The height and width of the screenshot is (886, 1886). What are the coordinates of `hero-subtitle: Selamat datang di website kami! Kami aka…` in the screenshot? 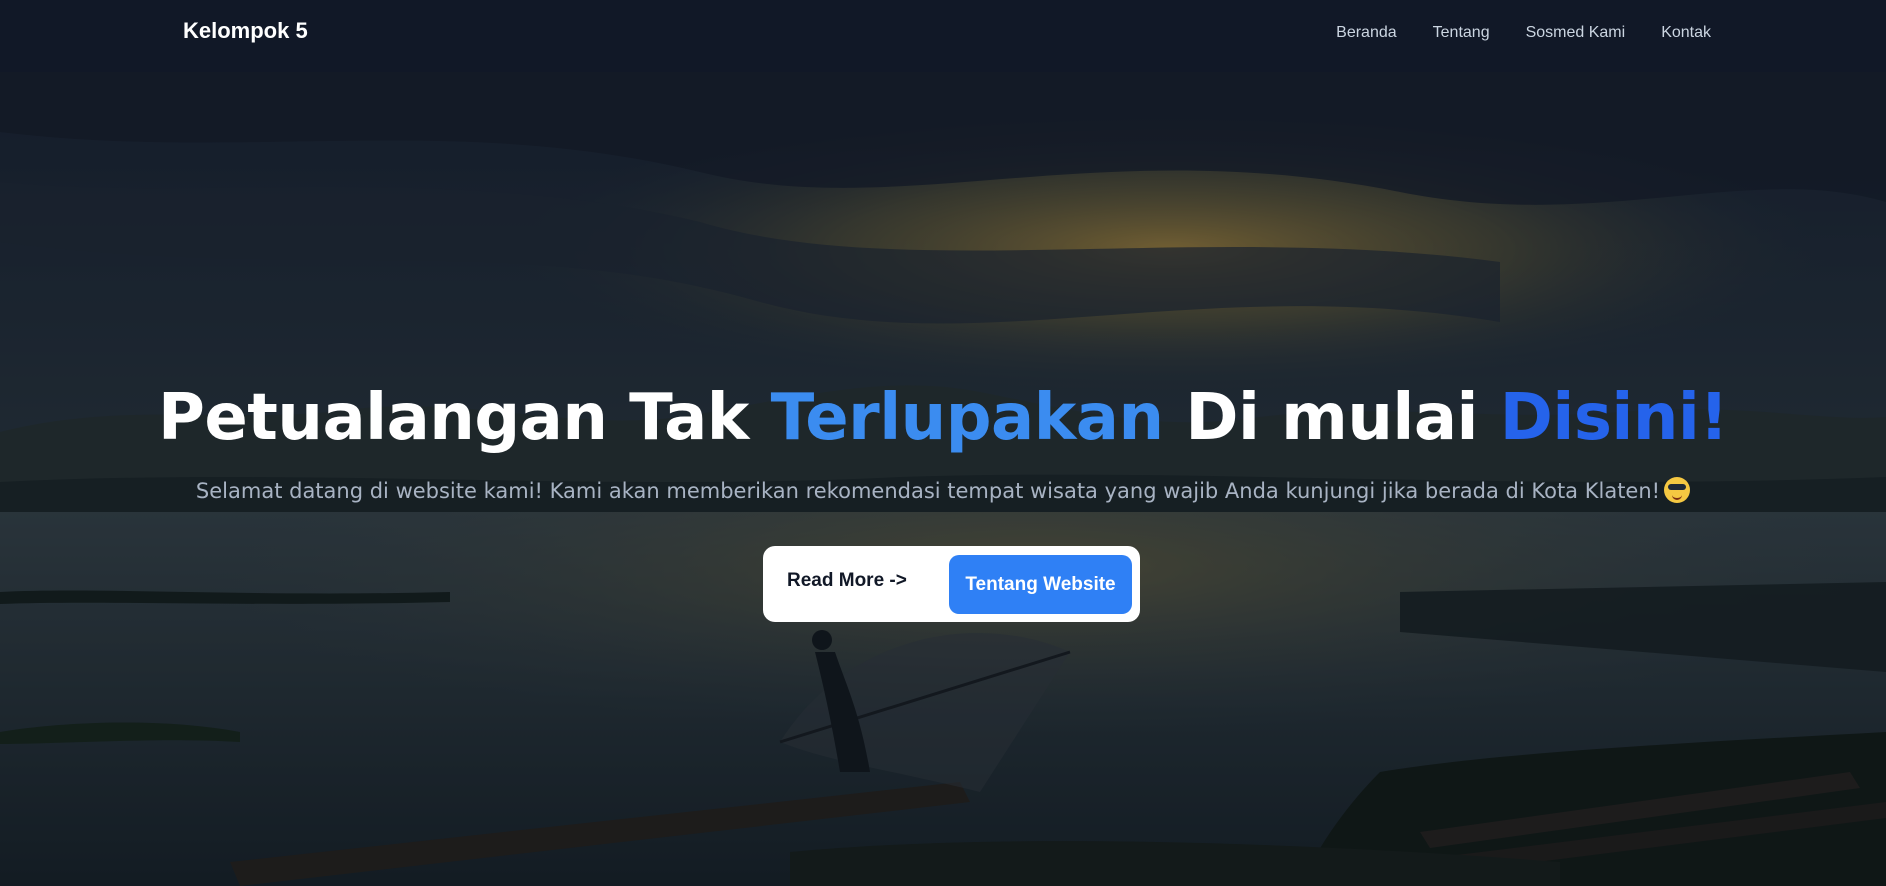 It's located at (943, 491).